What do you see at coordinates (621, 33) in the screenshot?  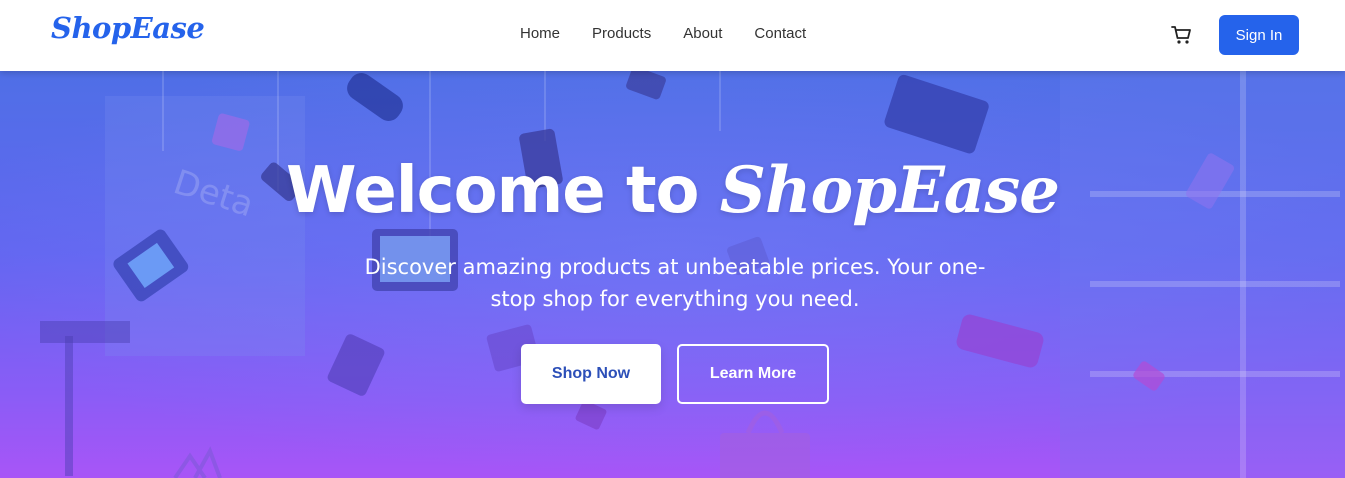 I see `nav-link-products: Products` at bounding box center [621, 33].